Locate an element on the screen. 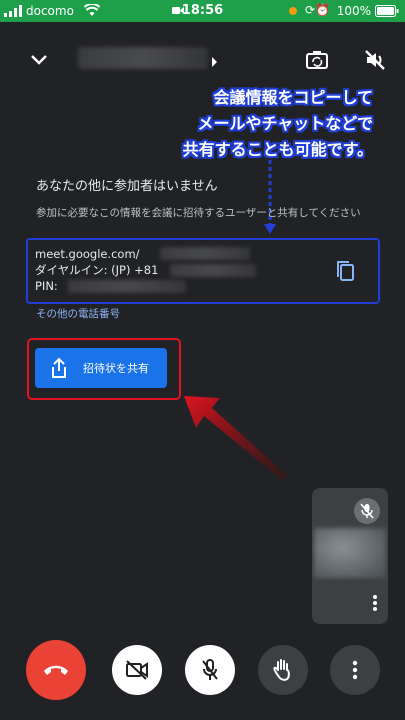 Image resolution: width=405 pixels, height=720 pixels. annotation-red-arrow is located at coordinates (236, 438).